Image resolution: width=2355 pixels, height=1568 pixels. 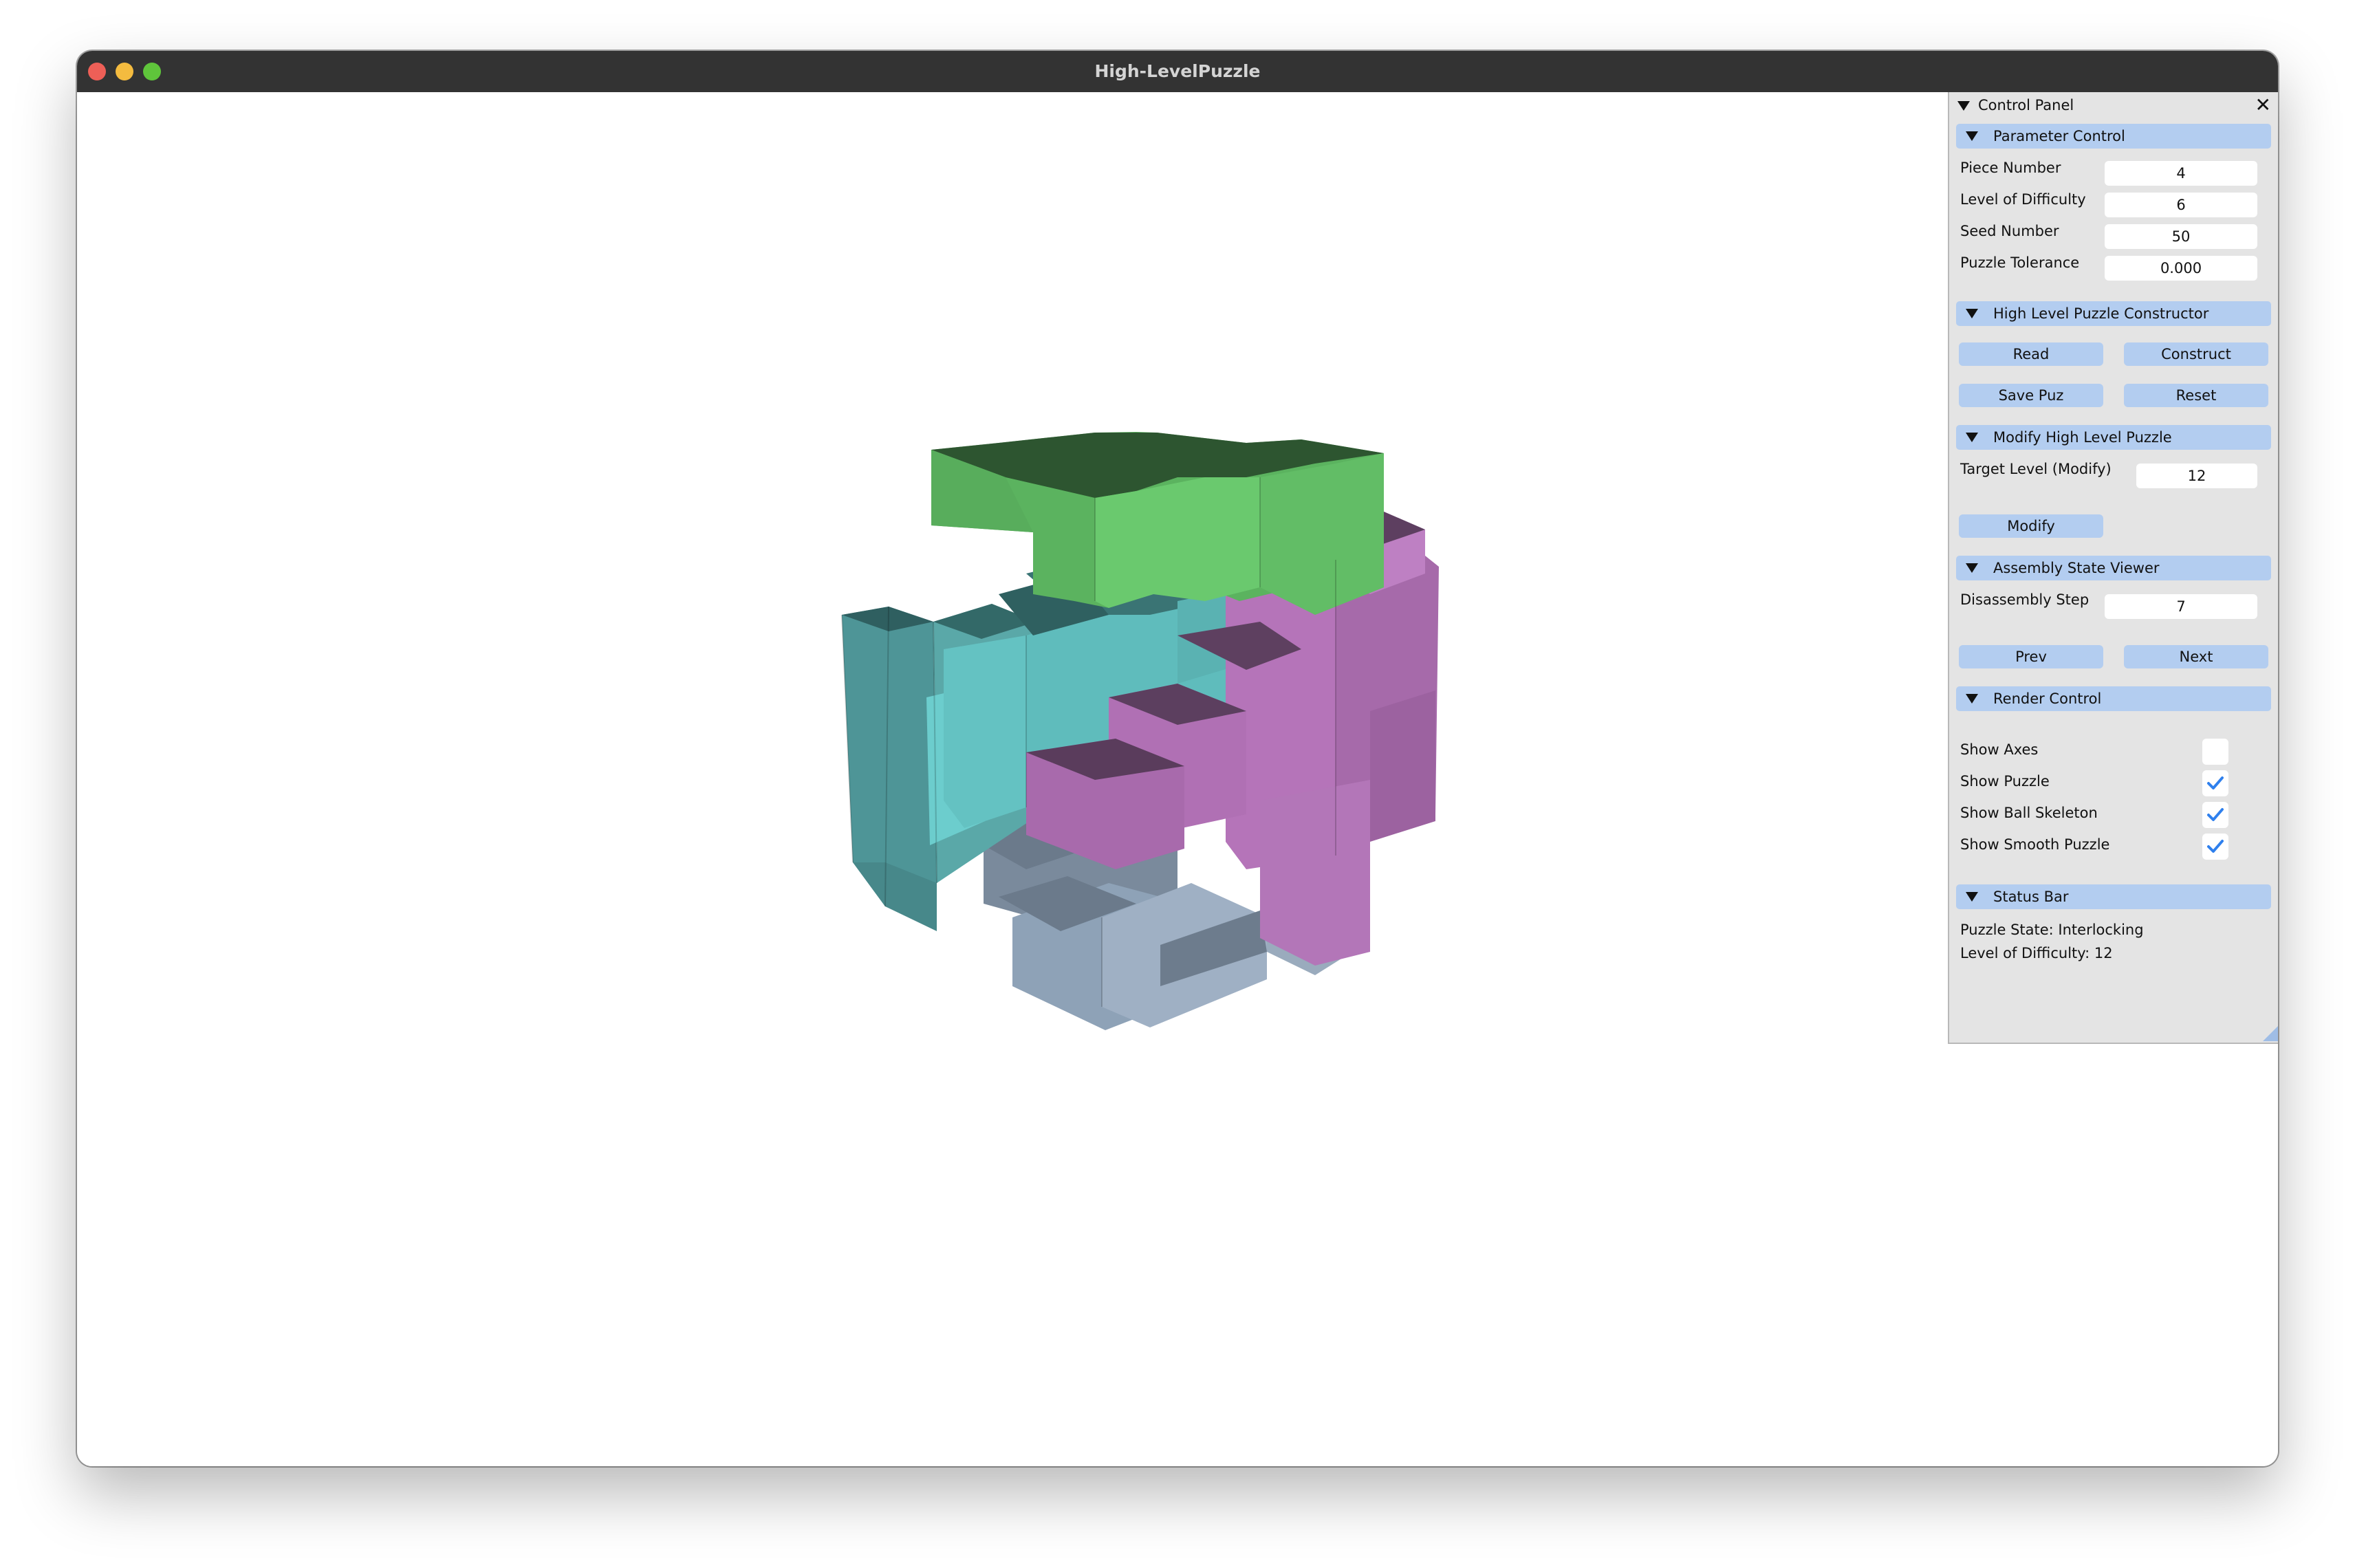 I want to click on title-bar: High-LevelPuzzle, so click(x=1177, y=71).